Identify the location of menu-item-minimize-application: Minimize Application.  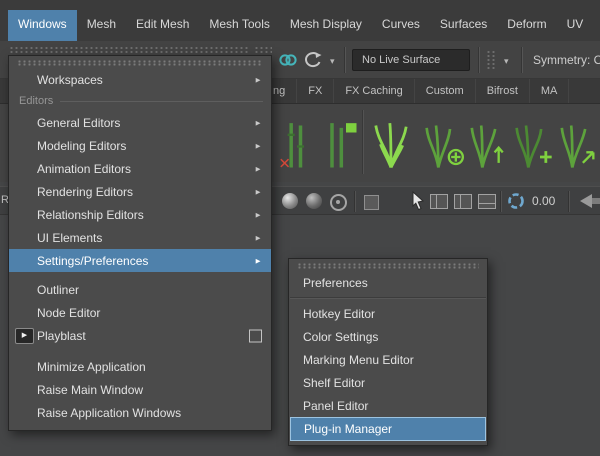
(140, 366).